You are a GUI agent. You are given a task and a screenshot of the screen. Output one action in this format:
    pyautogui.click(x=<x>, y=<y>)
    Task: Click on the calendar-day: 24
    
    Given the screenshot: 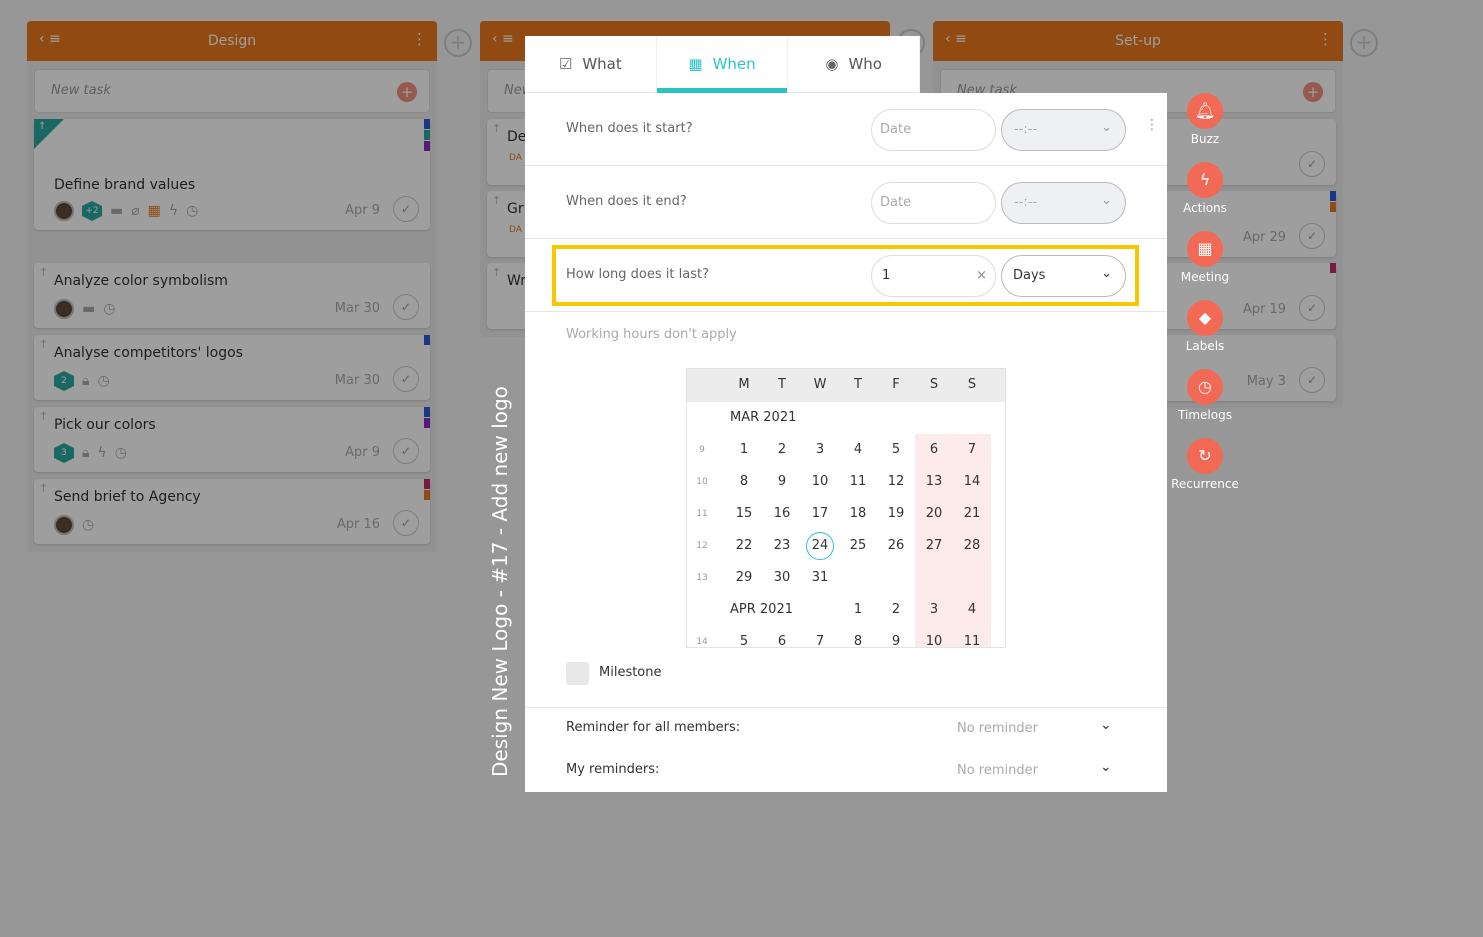 What is the action you would take?
    pyautogui.click(x=820, y=546)
    